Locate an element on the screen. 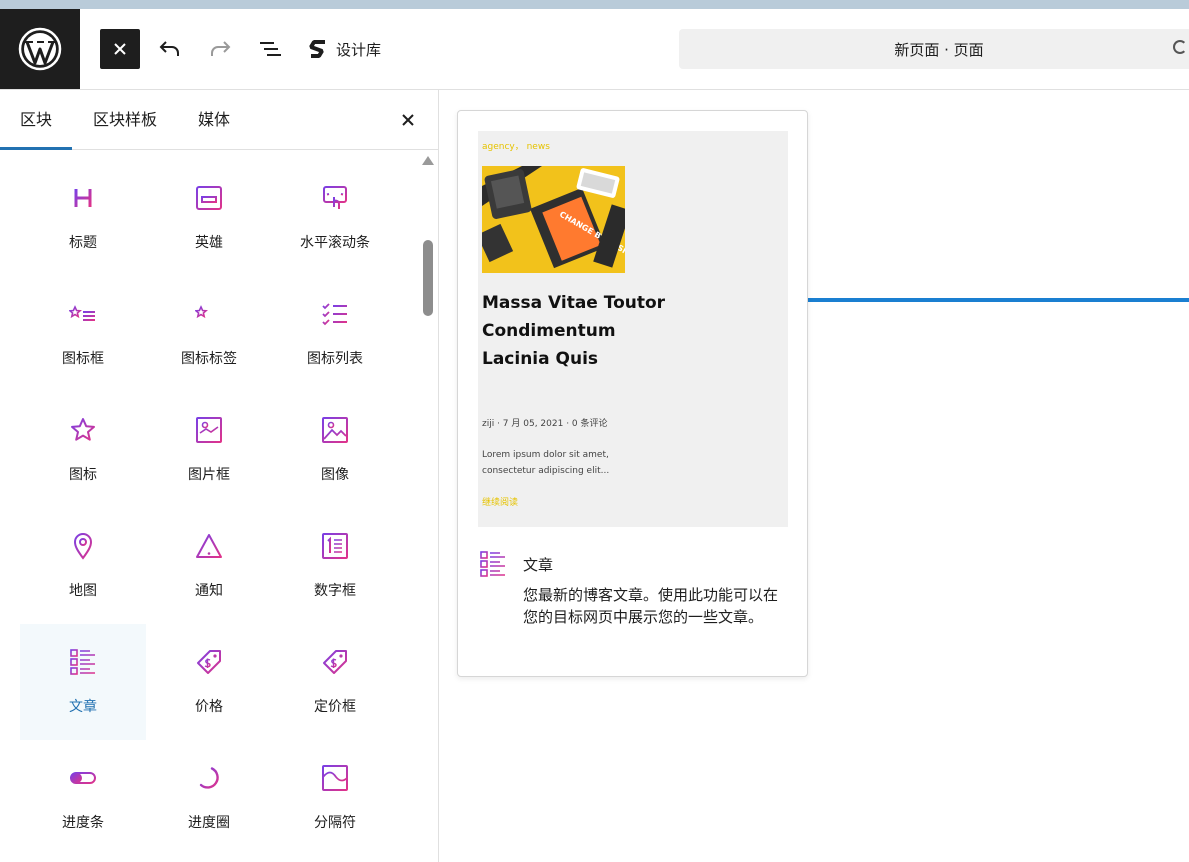 The image size is (1189, 862). document-overview-button is located at coordinates (270, 49).